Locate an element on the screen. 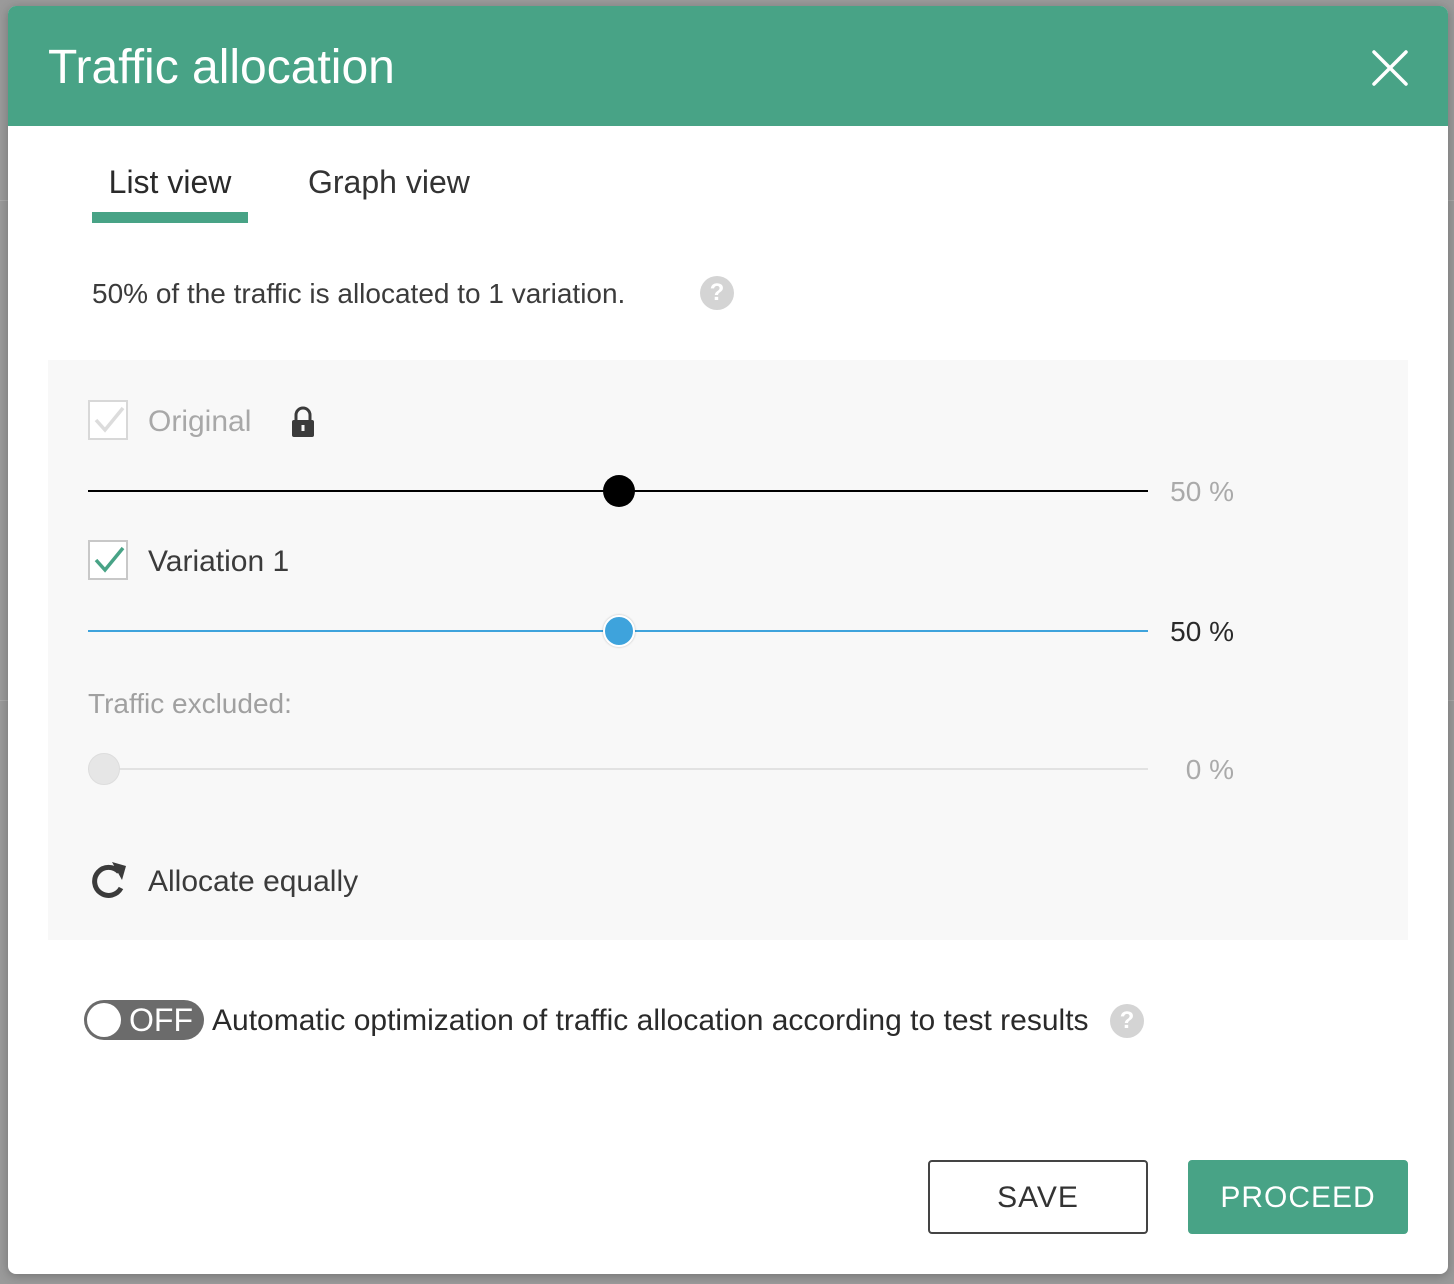  close-icon is located at coordinates (1390, 68).